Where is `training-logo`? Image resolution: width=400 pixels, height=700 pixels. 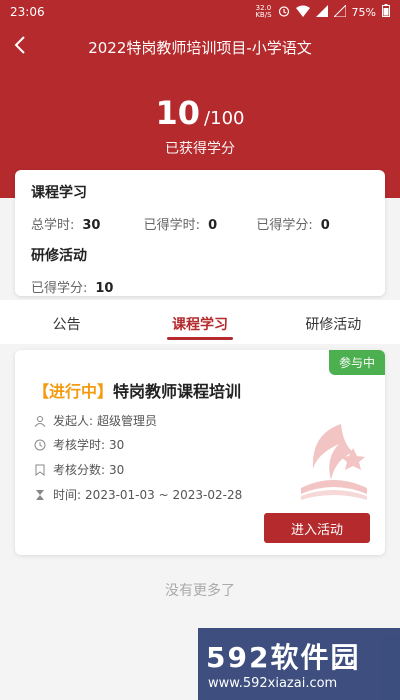 training-logo is located at coordinates (333, 459).